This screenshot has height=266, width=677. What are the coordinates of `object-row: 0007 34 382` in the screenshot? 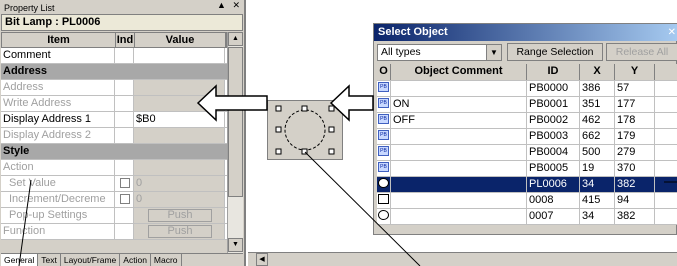 It's located at (527, 217).